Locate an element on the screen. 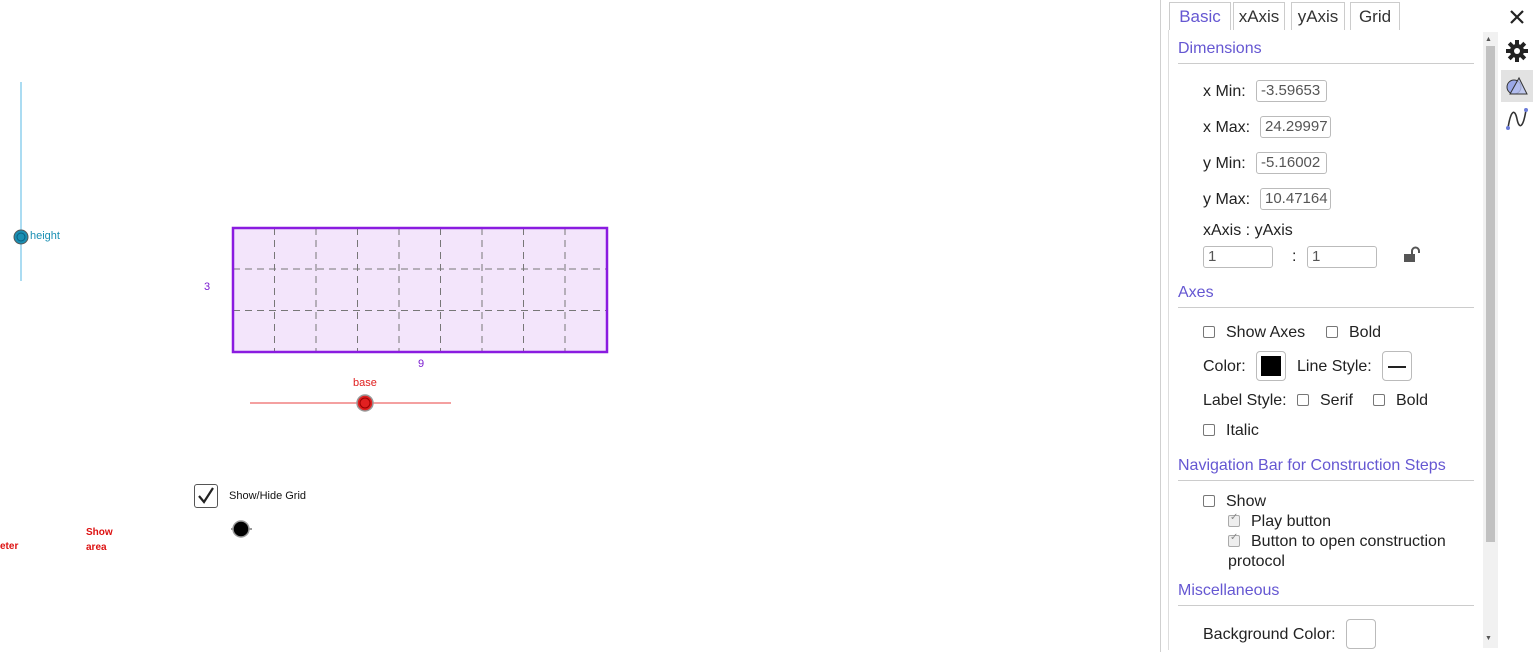  ymax-input: 10.47164 is located at coordinates (1295, 199).